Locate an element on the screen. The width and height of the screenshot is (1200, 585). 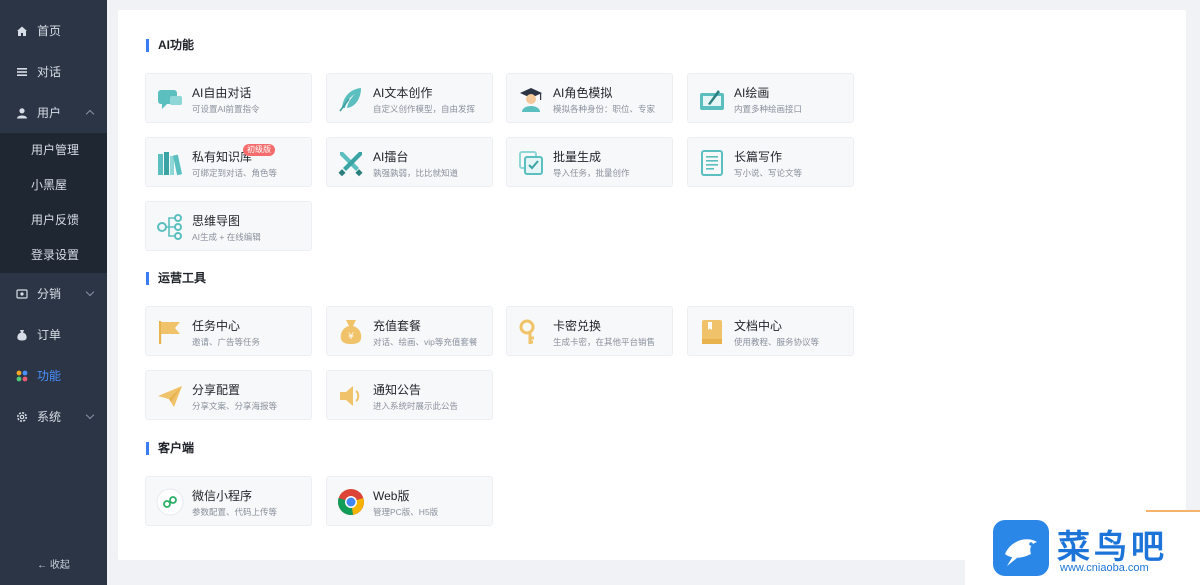
card-mind-map: 思维导图 AI生成 + 在线编辑 is located at coordinates (228, 226).